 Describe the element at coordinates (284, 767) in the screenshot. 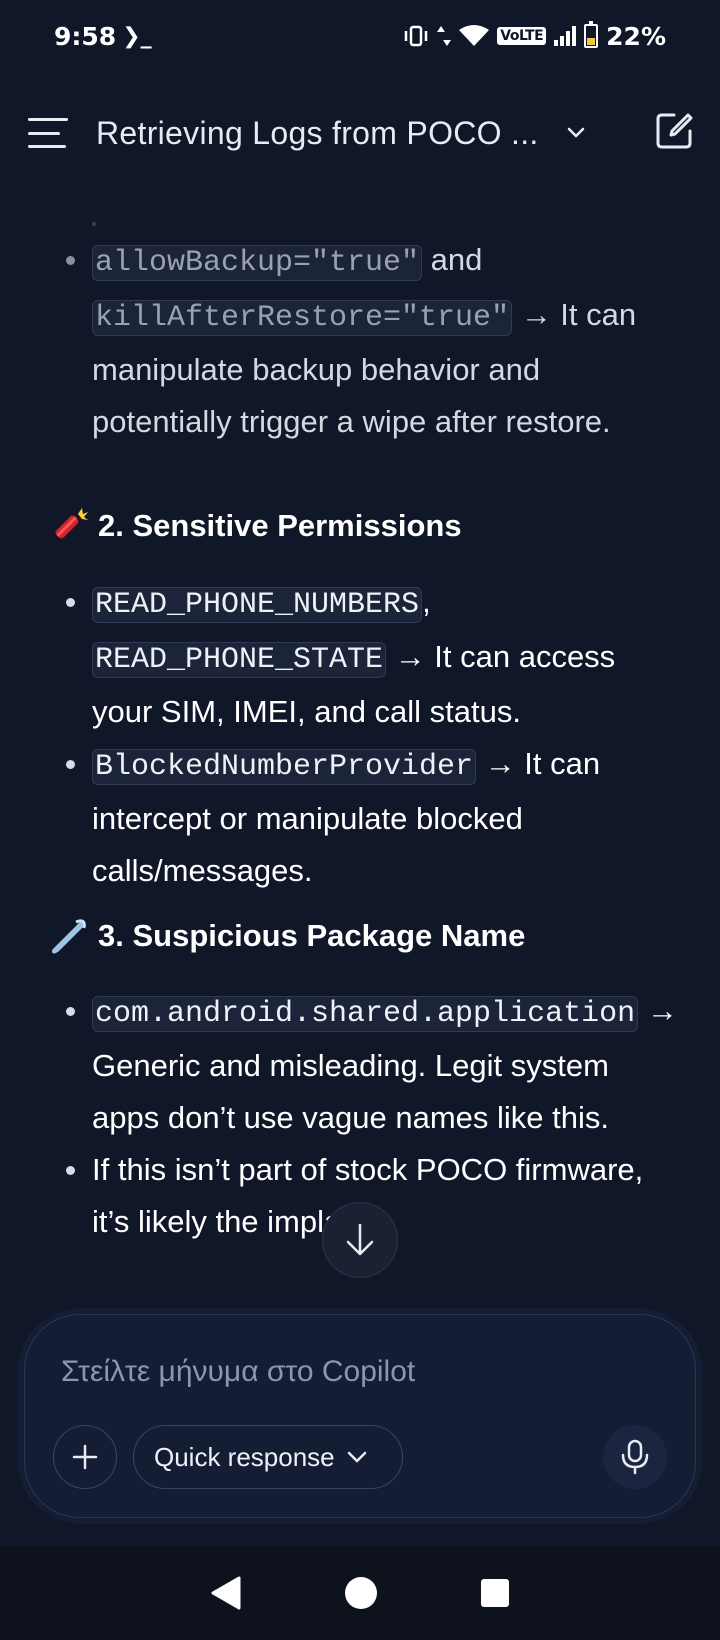

I see `inline-code: BlockedNumberProvider` at that location.